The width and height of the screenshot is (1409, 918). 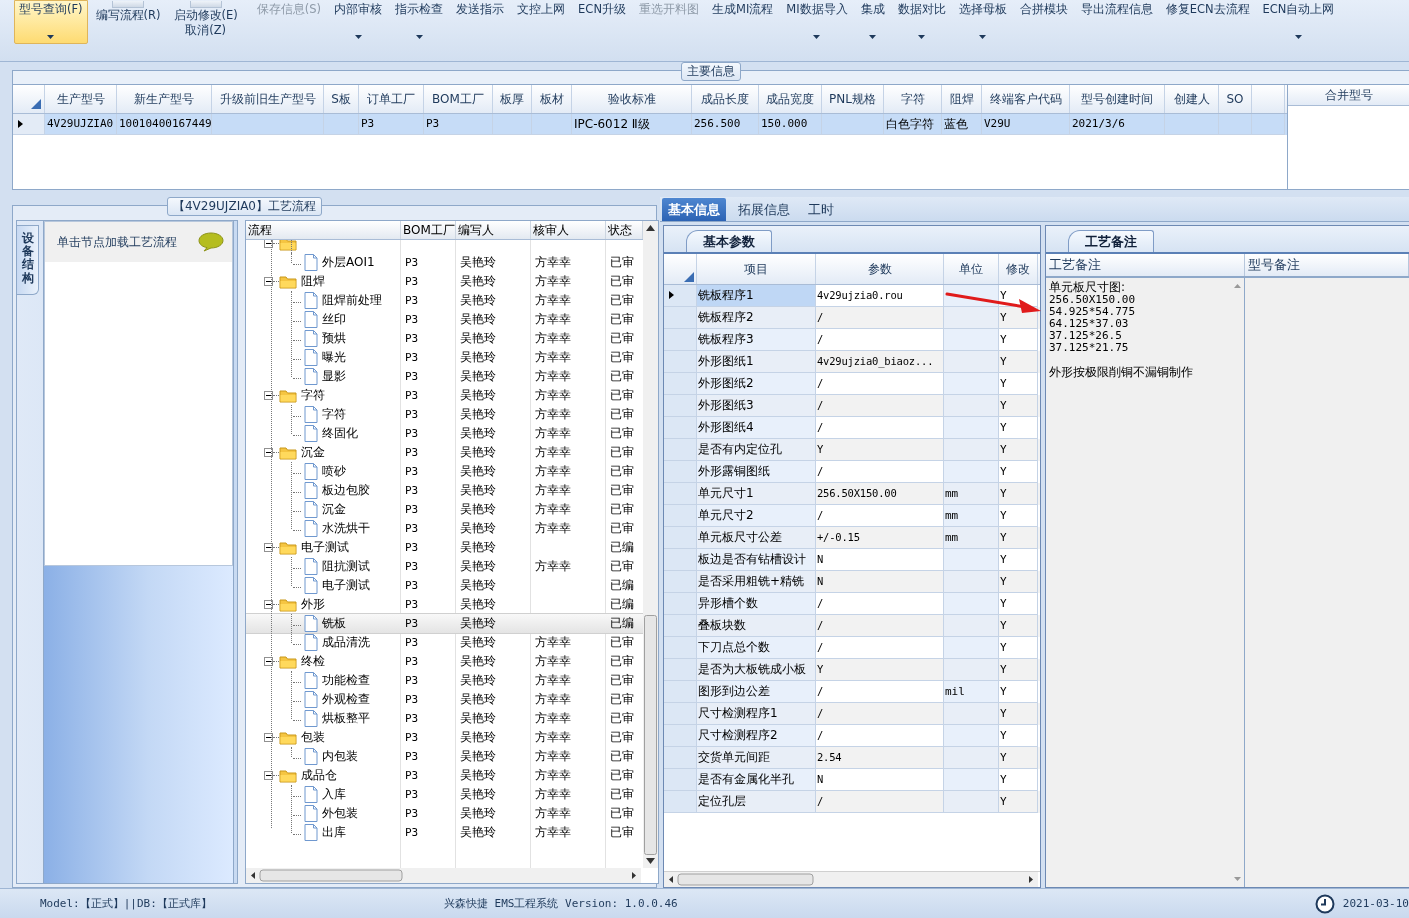 What do you see at coordinates (552, 99) in the screenshot?
I see `column-header: 板材` at bounding box center [552, 99].